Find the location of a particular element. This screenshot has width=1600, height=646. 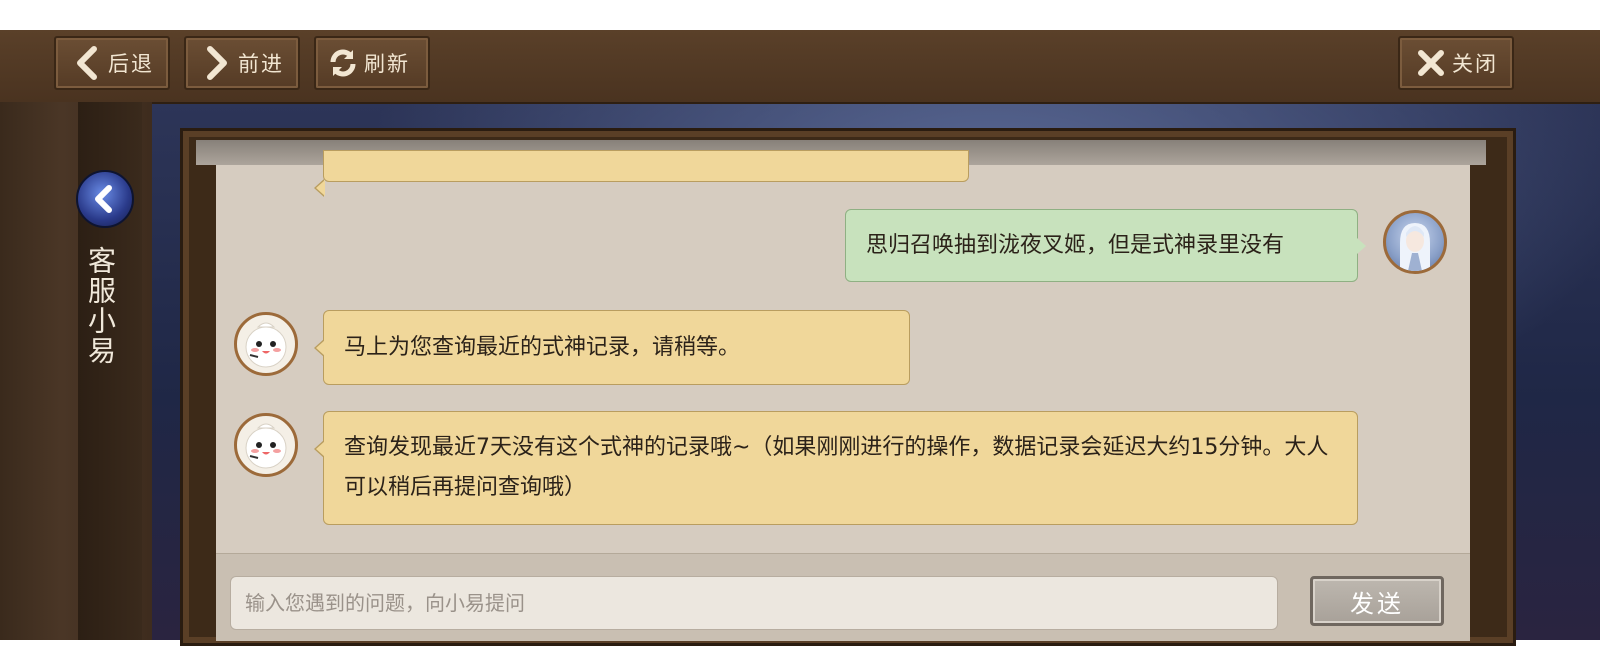

close-label: 关闭 is located at coordinates (1475, 64).